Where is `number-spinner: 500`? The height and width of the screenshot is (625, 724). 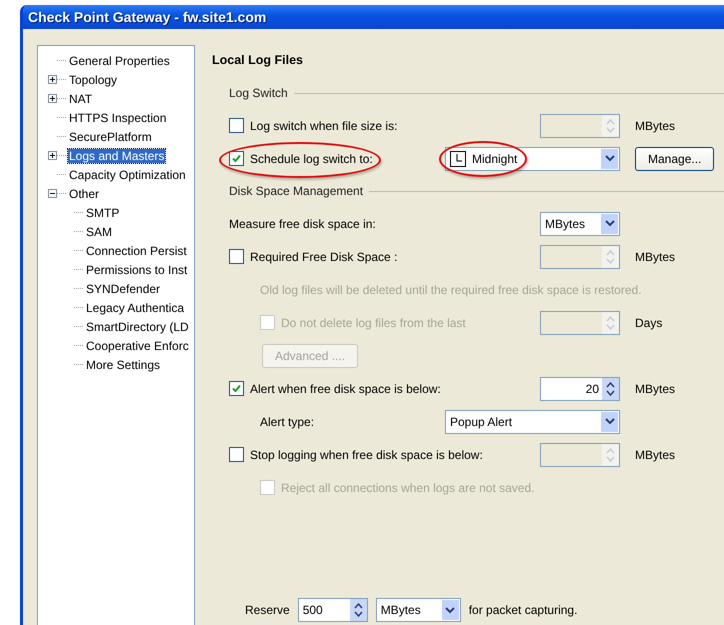 number-spinner: 500 is located at coordinates (333, 610).